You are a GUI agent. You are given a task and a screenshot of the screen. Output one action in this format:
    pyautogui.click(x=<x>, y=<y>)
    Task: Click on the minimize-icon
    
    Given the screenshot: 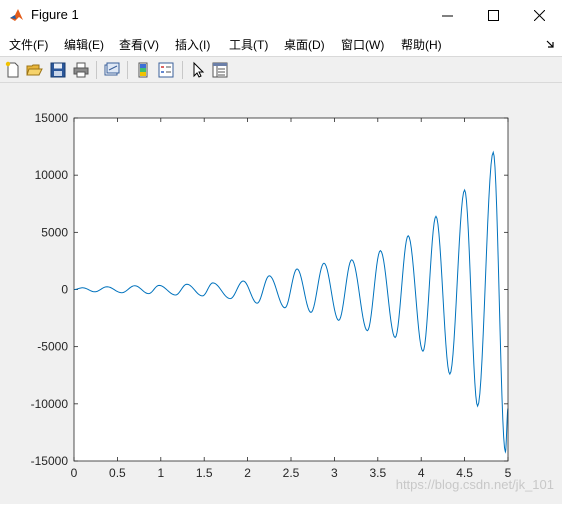 What is the action you would take?
    pyautogui.click(x=447, y=16)
    